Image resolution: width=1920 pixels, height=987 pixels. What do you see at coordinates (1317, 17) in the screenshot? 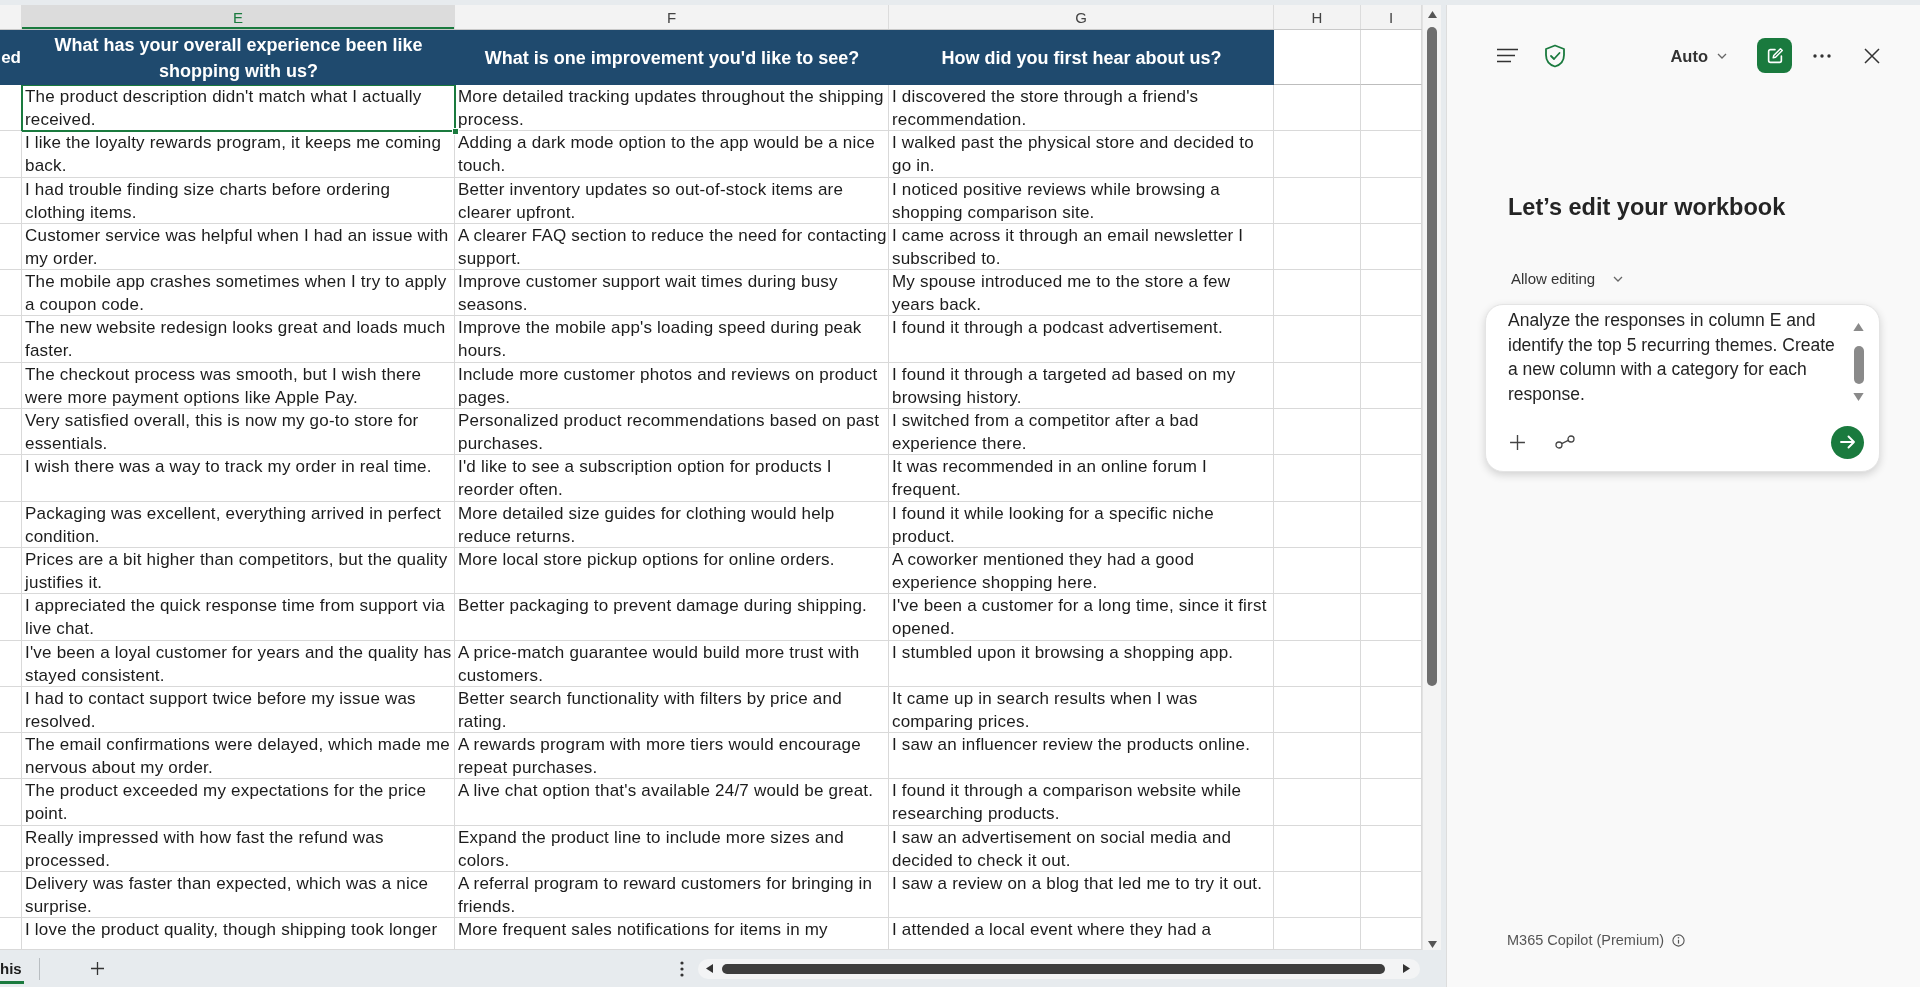
I see `column-letter: H` at bounding box center [1317, 17].